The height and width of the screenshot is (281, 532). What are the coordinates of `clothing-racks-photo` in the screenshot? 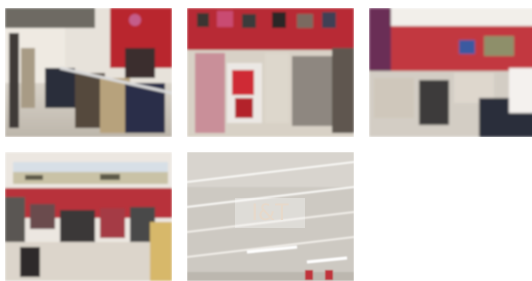 It's located at (270, 72).